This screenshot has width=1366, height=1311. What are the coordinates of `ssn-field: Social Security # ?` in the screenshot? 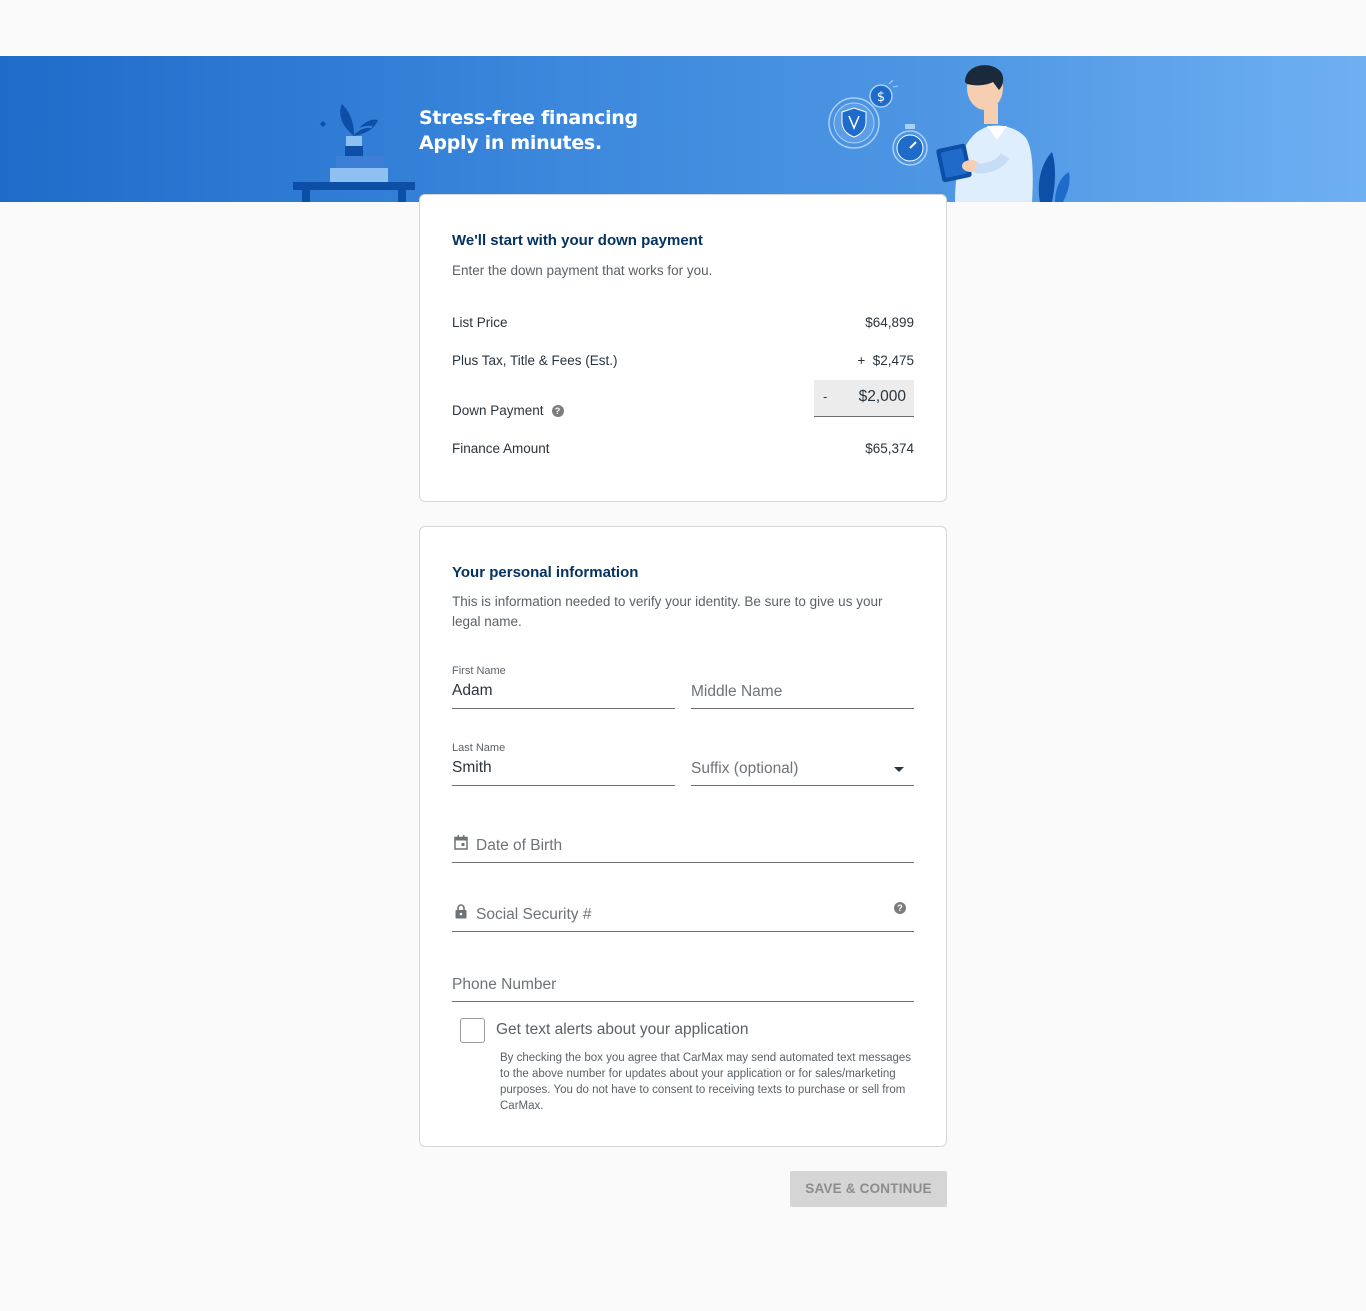 It's located at (683, 910).